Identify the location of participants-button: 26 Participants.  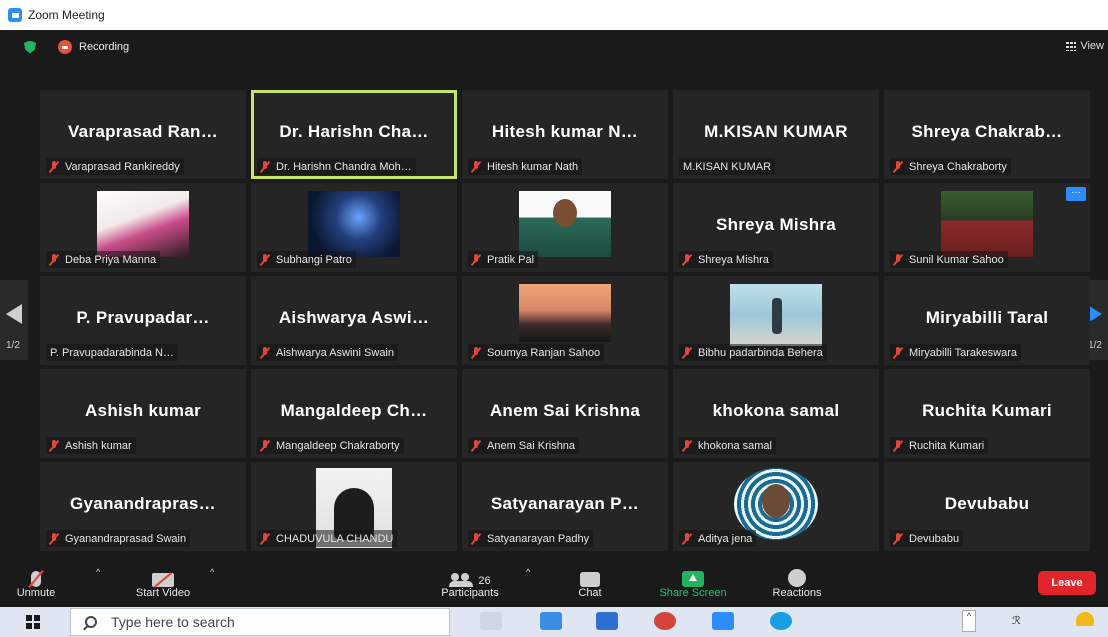
(470, 580).